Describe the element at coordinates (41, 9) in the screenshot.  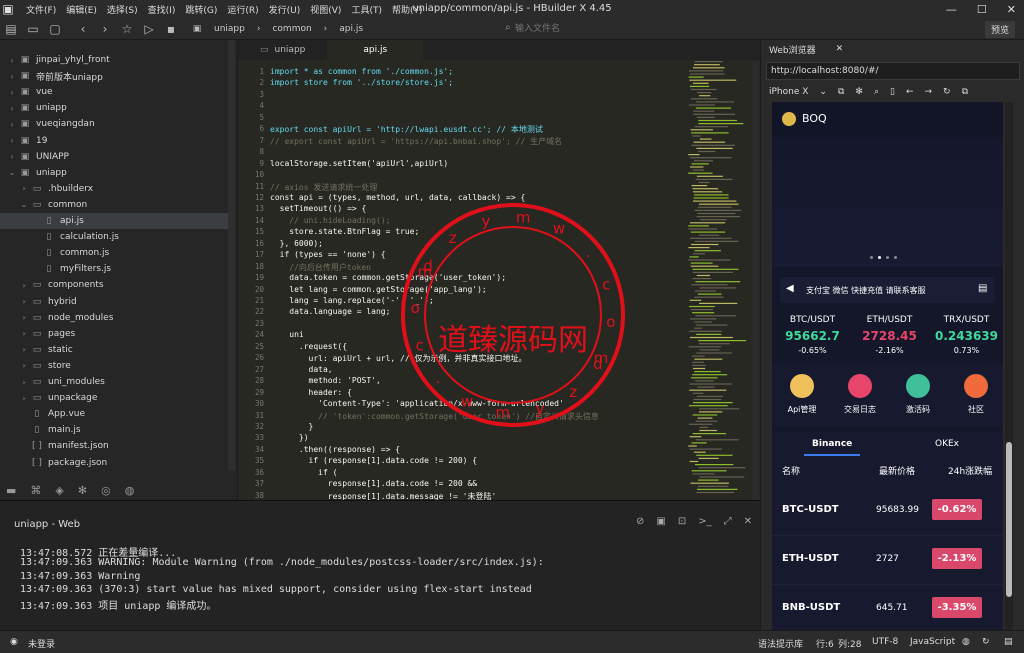
I see `menu-file: 文件(F)` at that location.